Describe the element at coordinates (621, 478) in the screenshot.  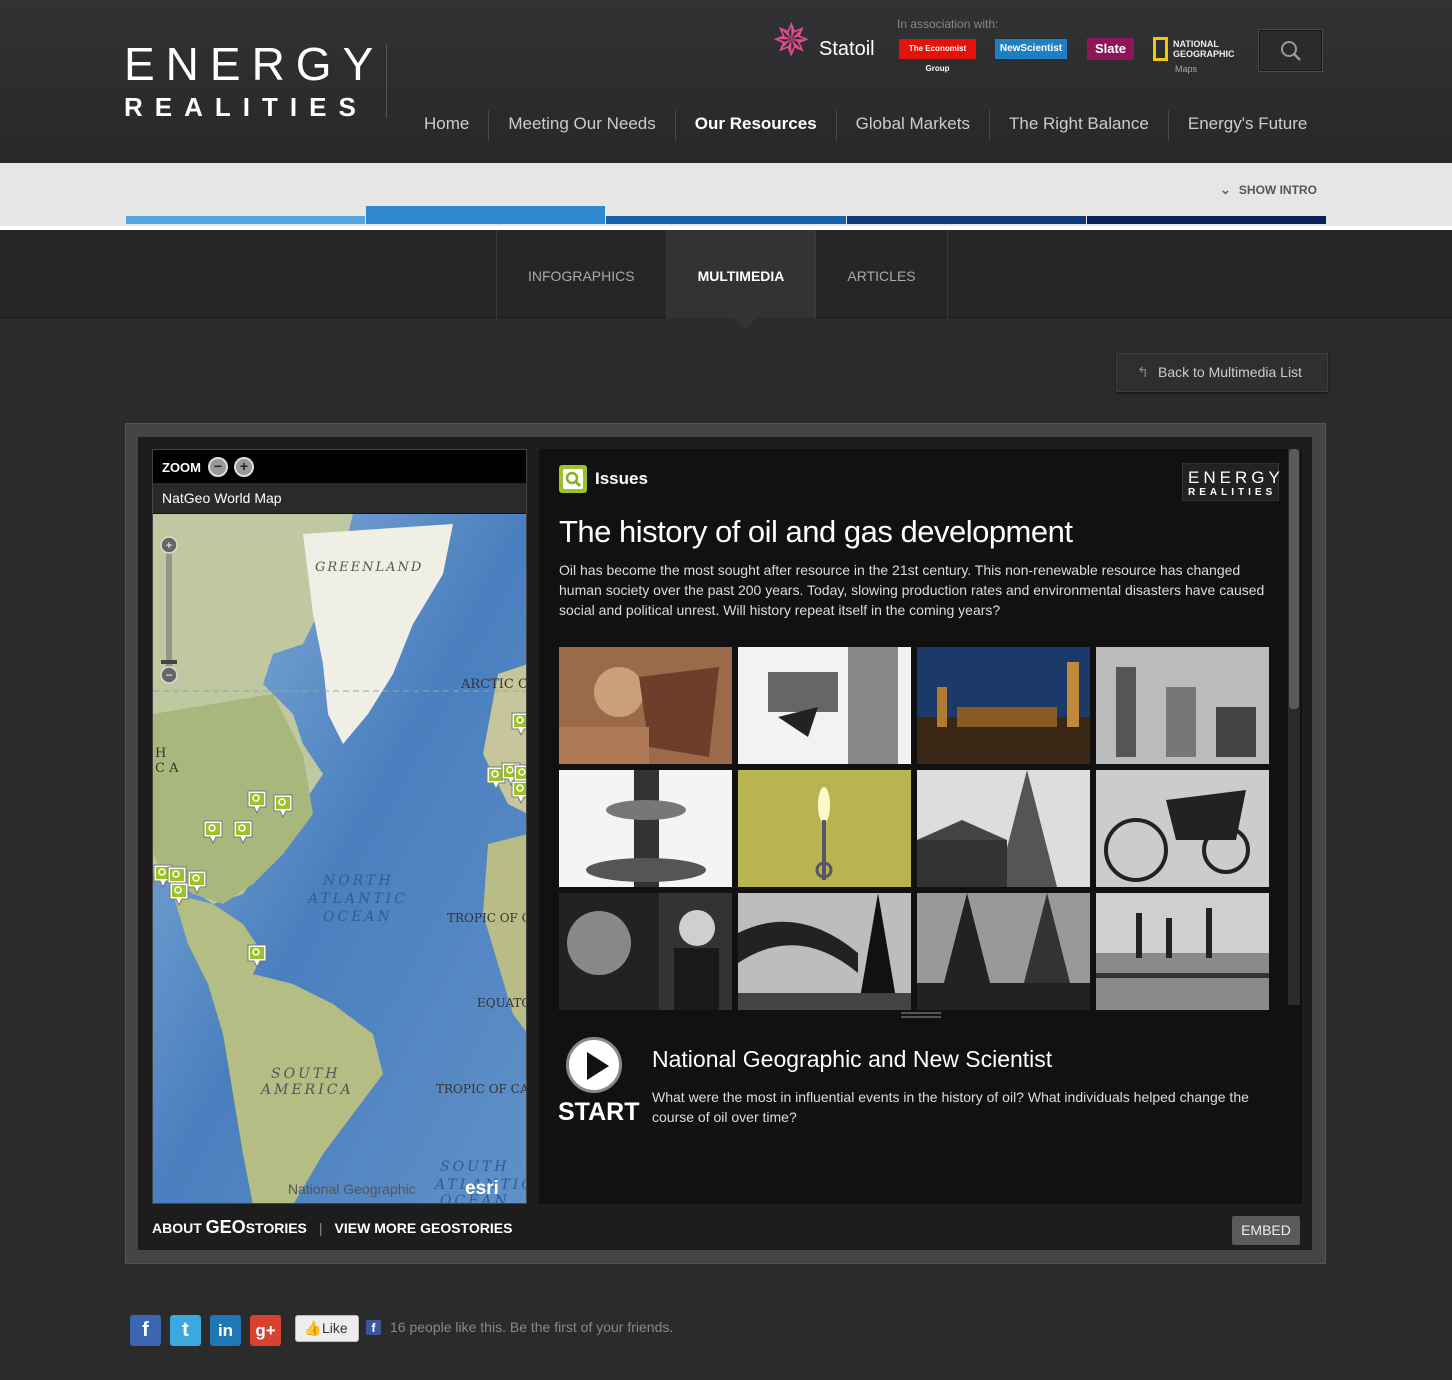
I see `story-category: Issues` at that location.